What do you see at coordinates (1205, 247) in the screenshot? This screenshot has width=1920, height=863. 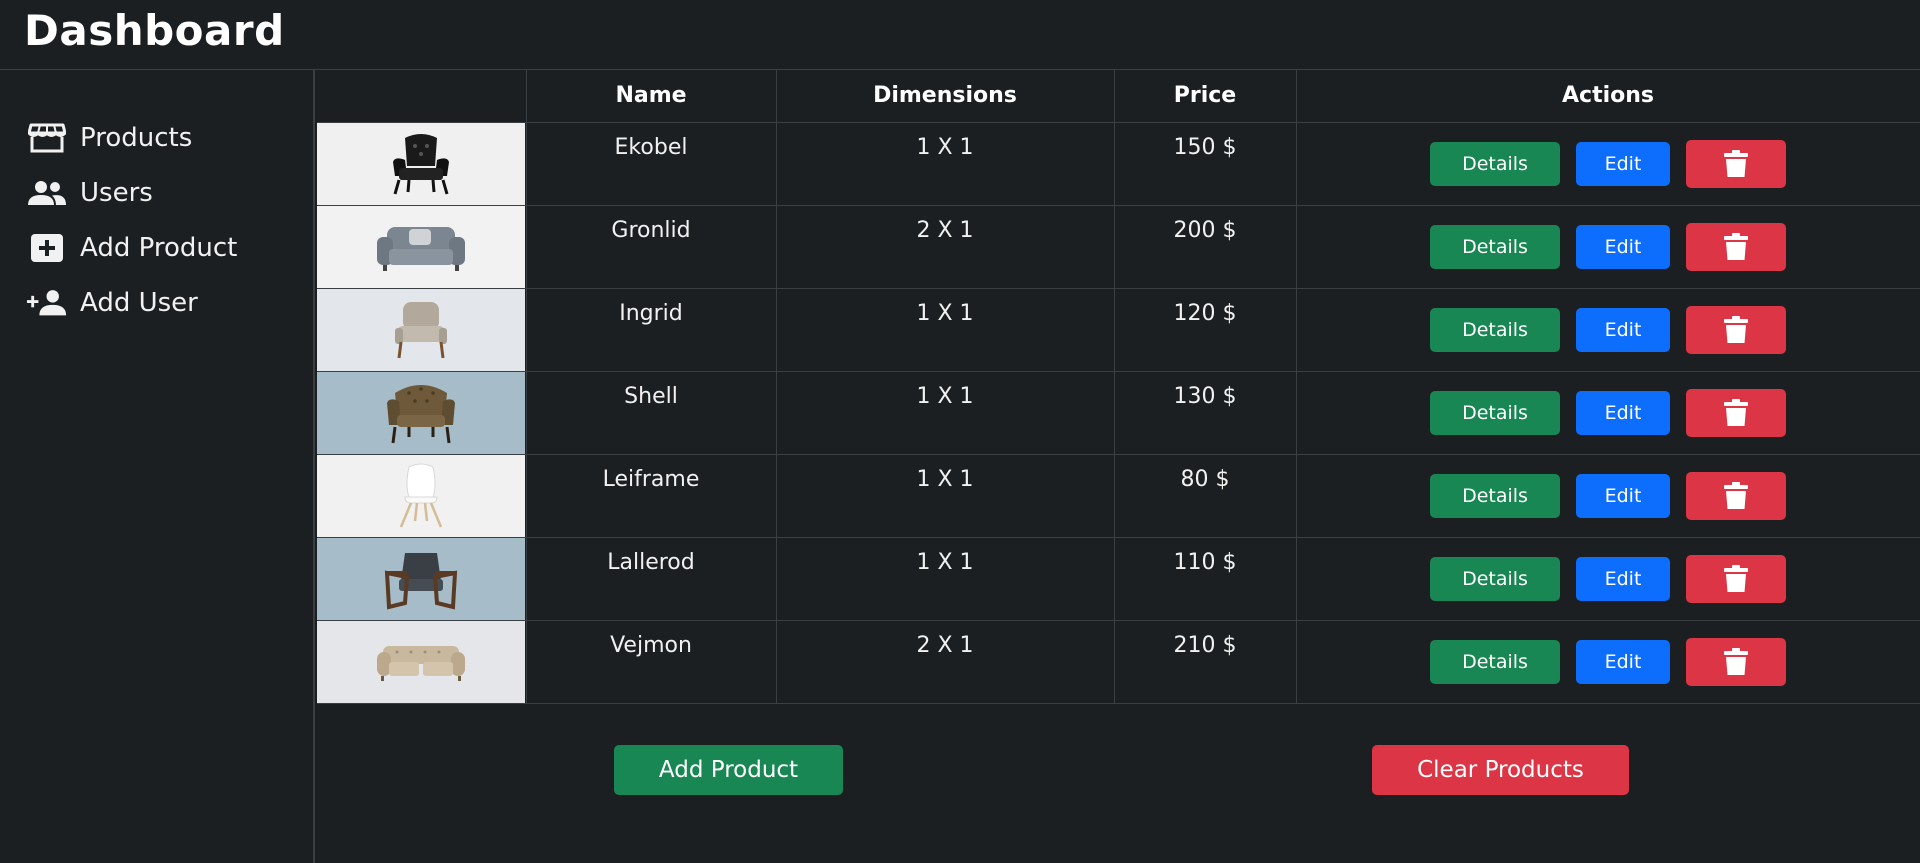 I see `product-price: 200 $` at bounding box center [1205, 247].